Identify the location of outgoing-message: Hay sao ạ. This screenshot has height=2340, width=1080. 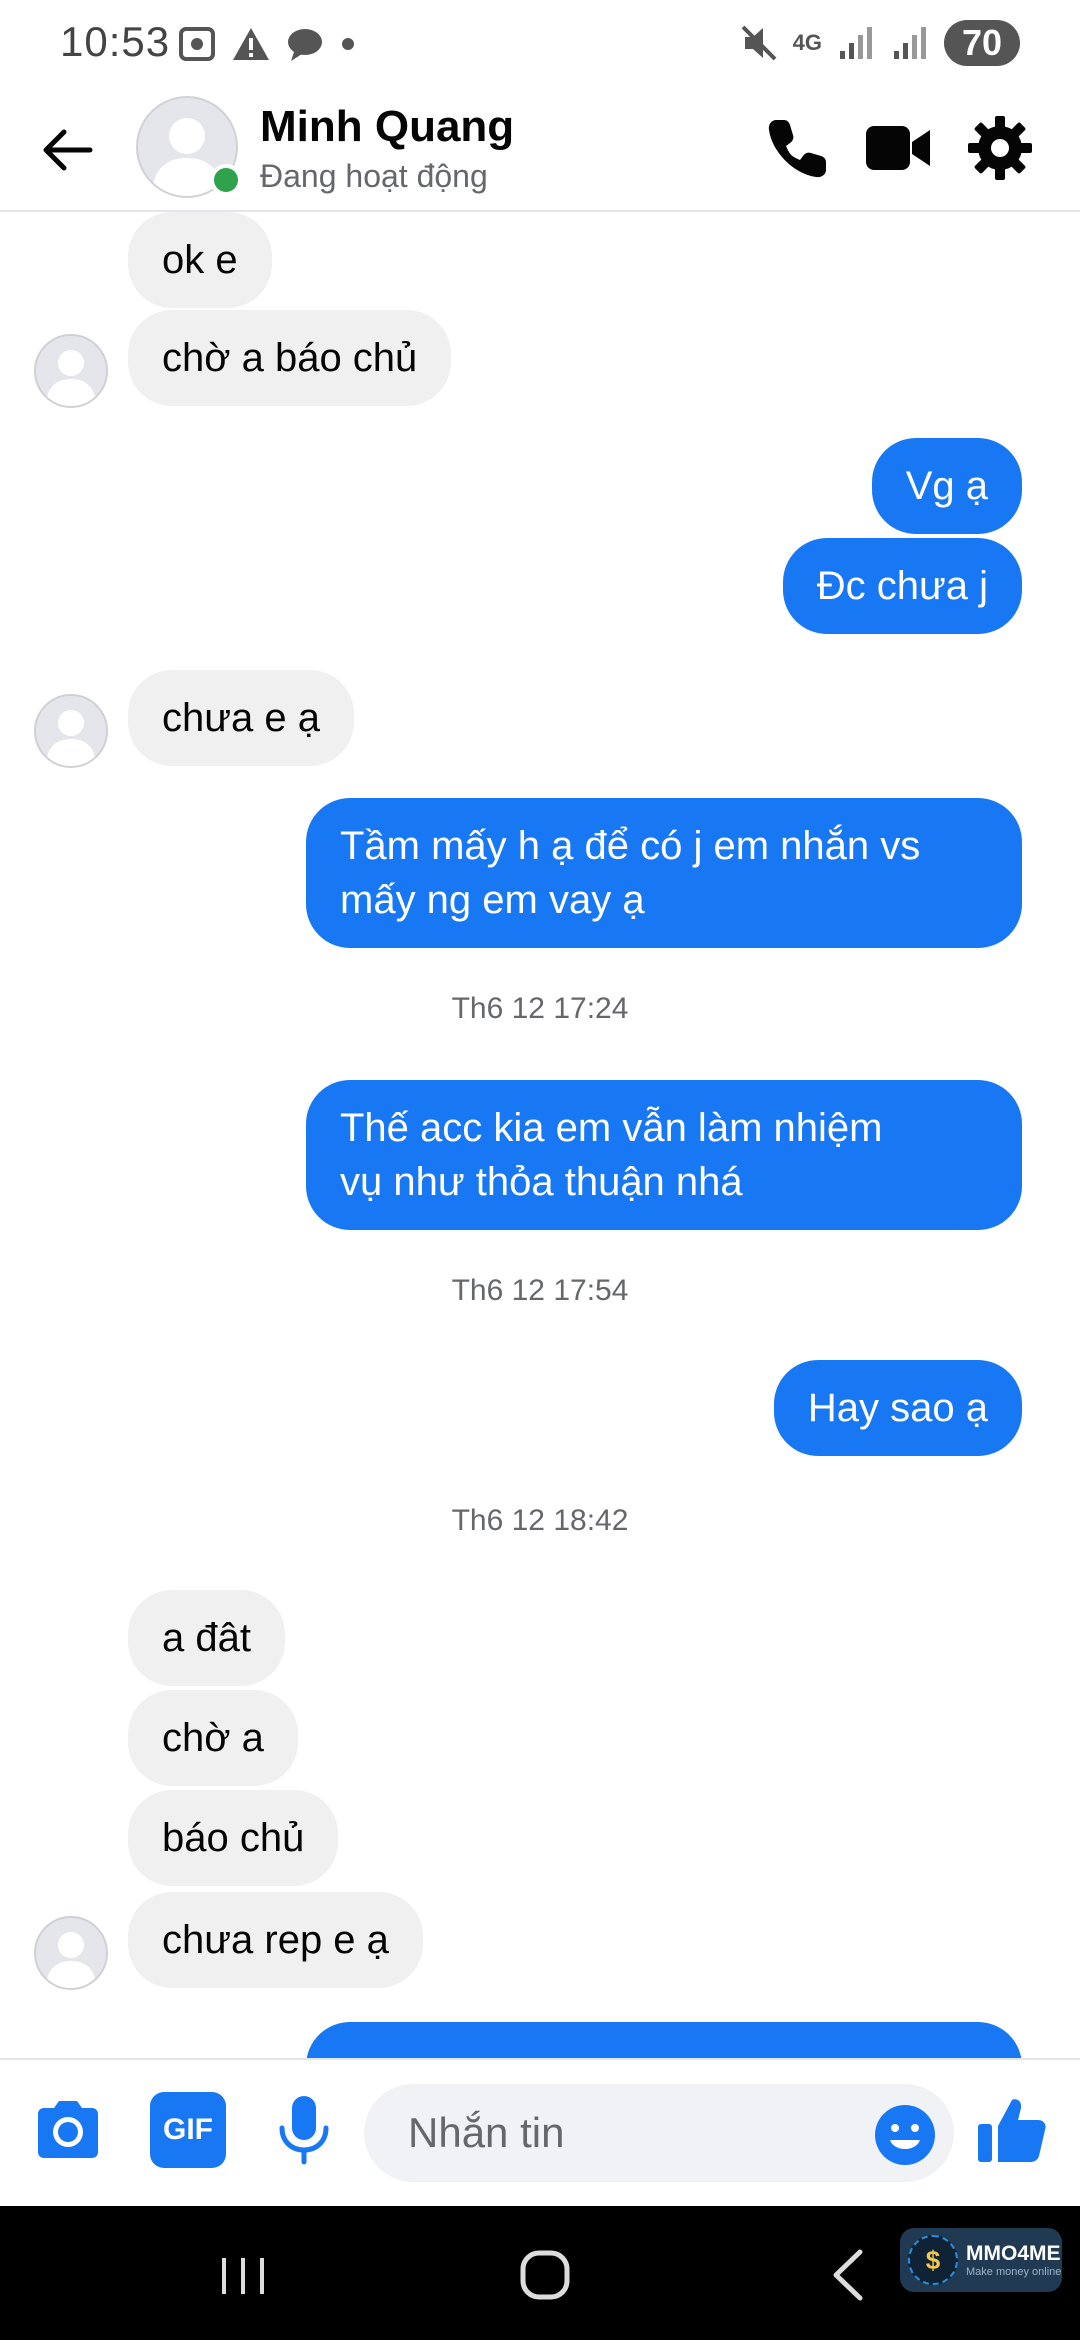
(897, 1408).